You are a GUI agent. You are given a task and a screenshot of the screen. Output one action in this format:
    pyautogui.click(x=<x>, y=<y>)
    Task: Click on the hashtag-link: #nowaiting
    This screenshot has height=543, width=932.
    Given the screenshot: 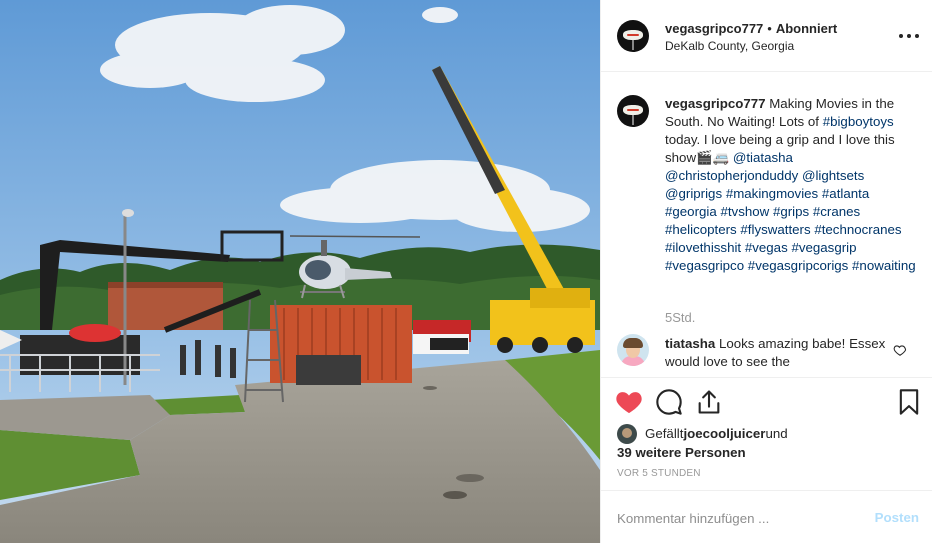 What is the action you would take?
    pyautogui.click(x=884, y=265)
    